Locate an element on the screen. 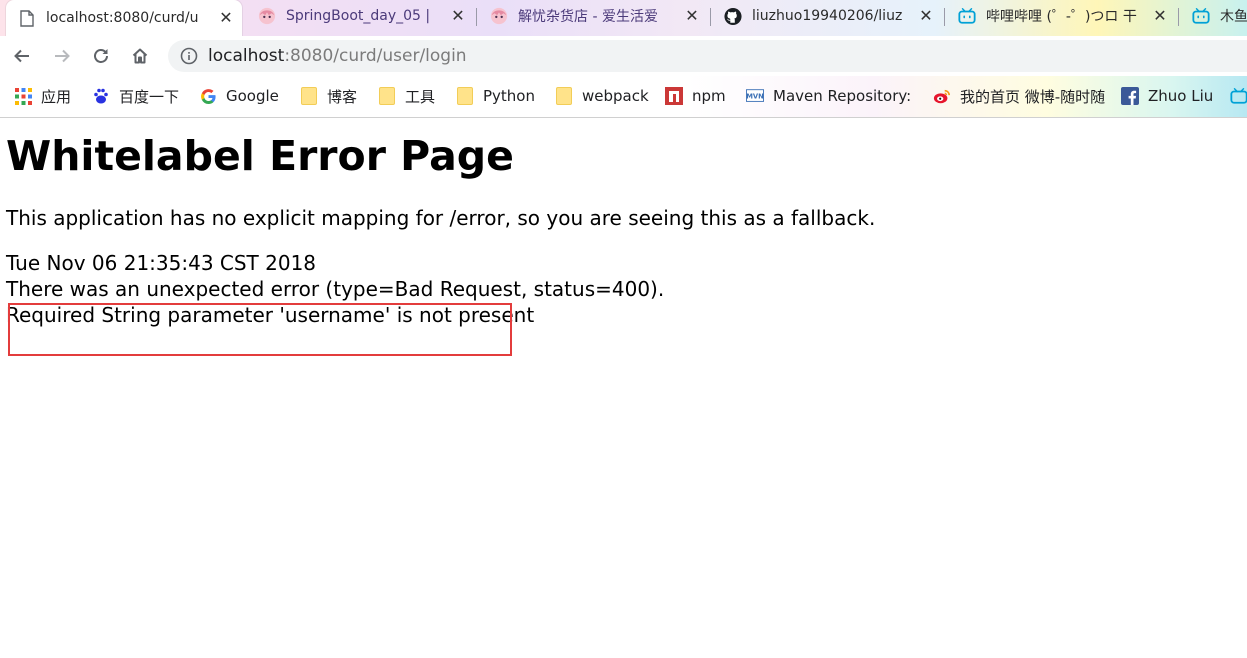 The image size is (1247, 658). tab-title: 哔哩哔哩 (゜-゜)つロ 干 is located at coordinates (1061, 17).